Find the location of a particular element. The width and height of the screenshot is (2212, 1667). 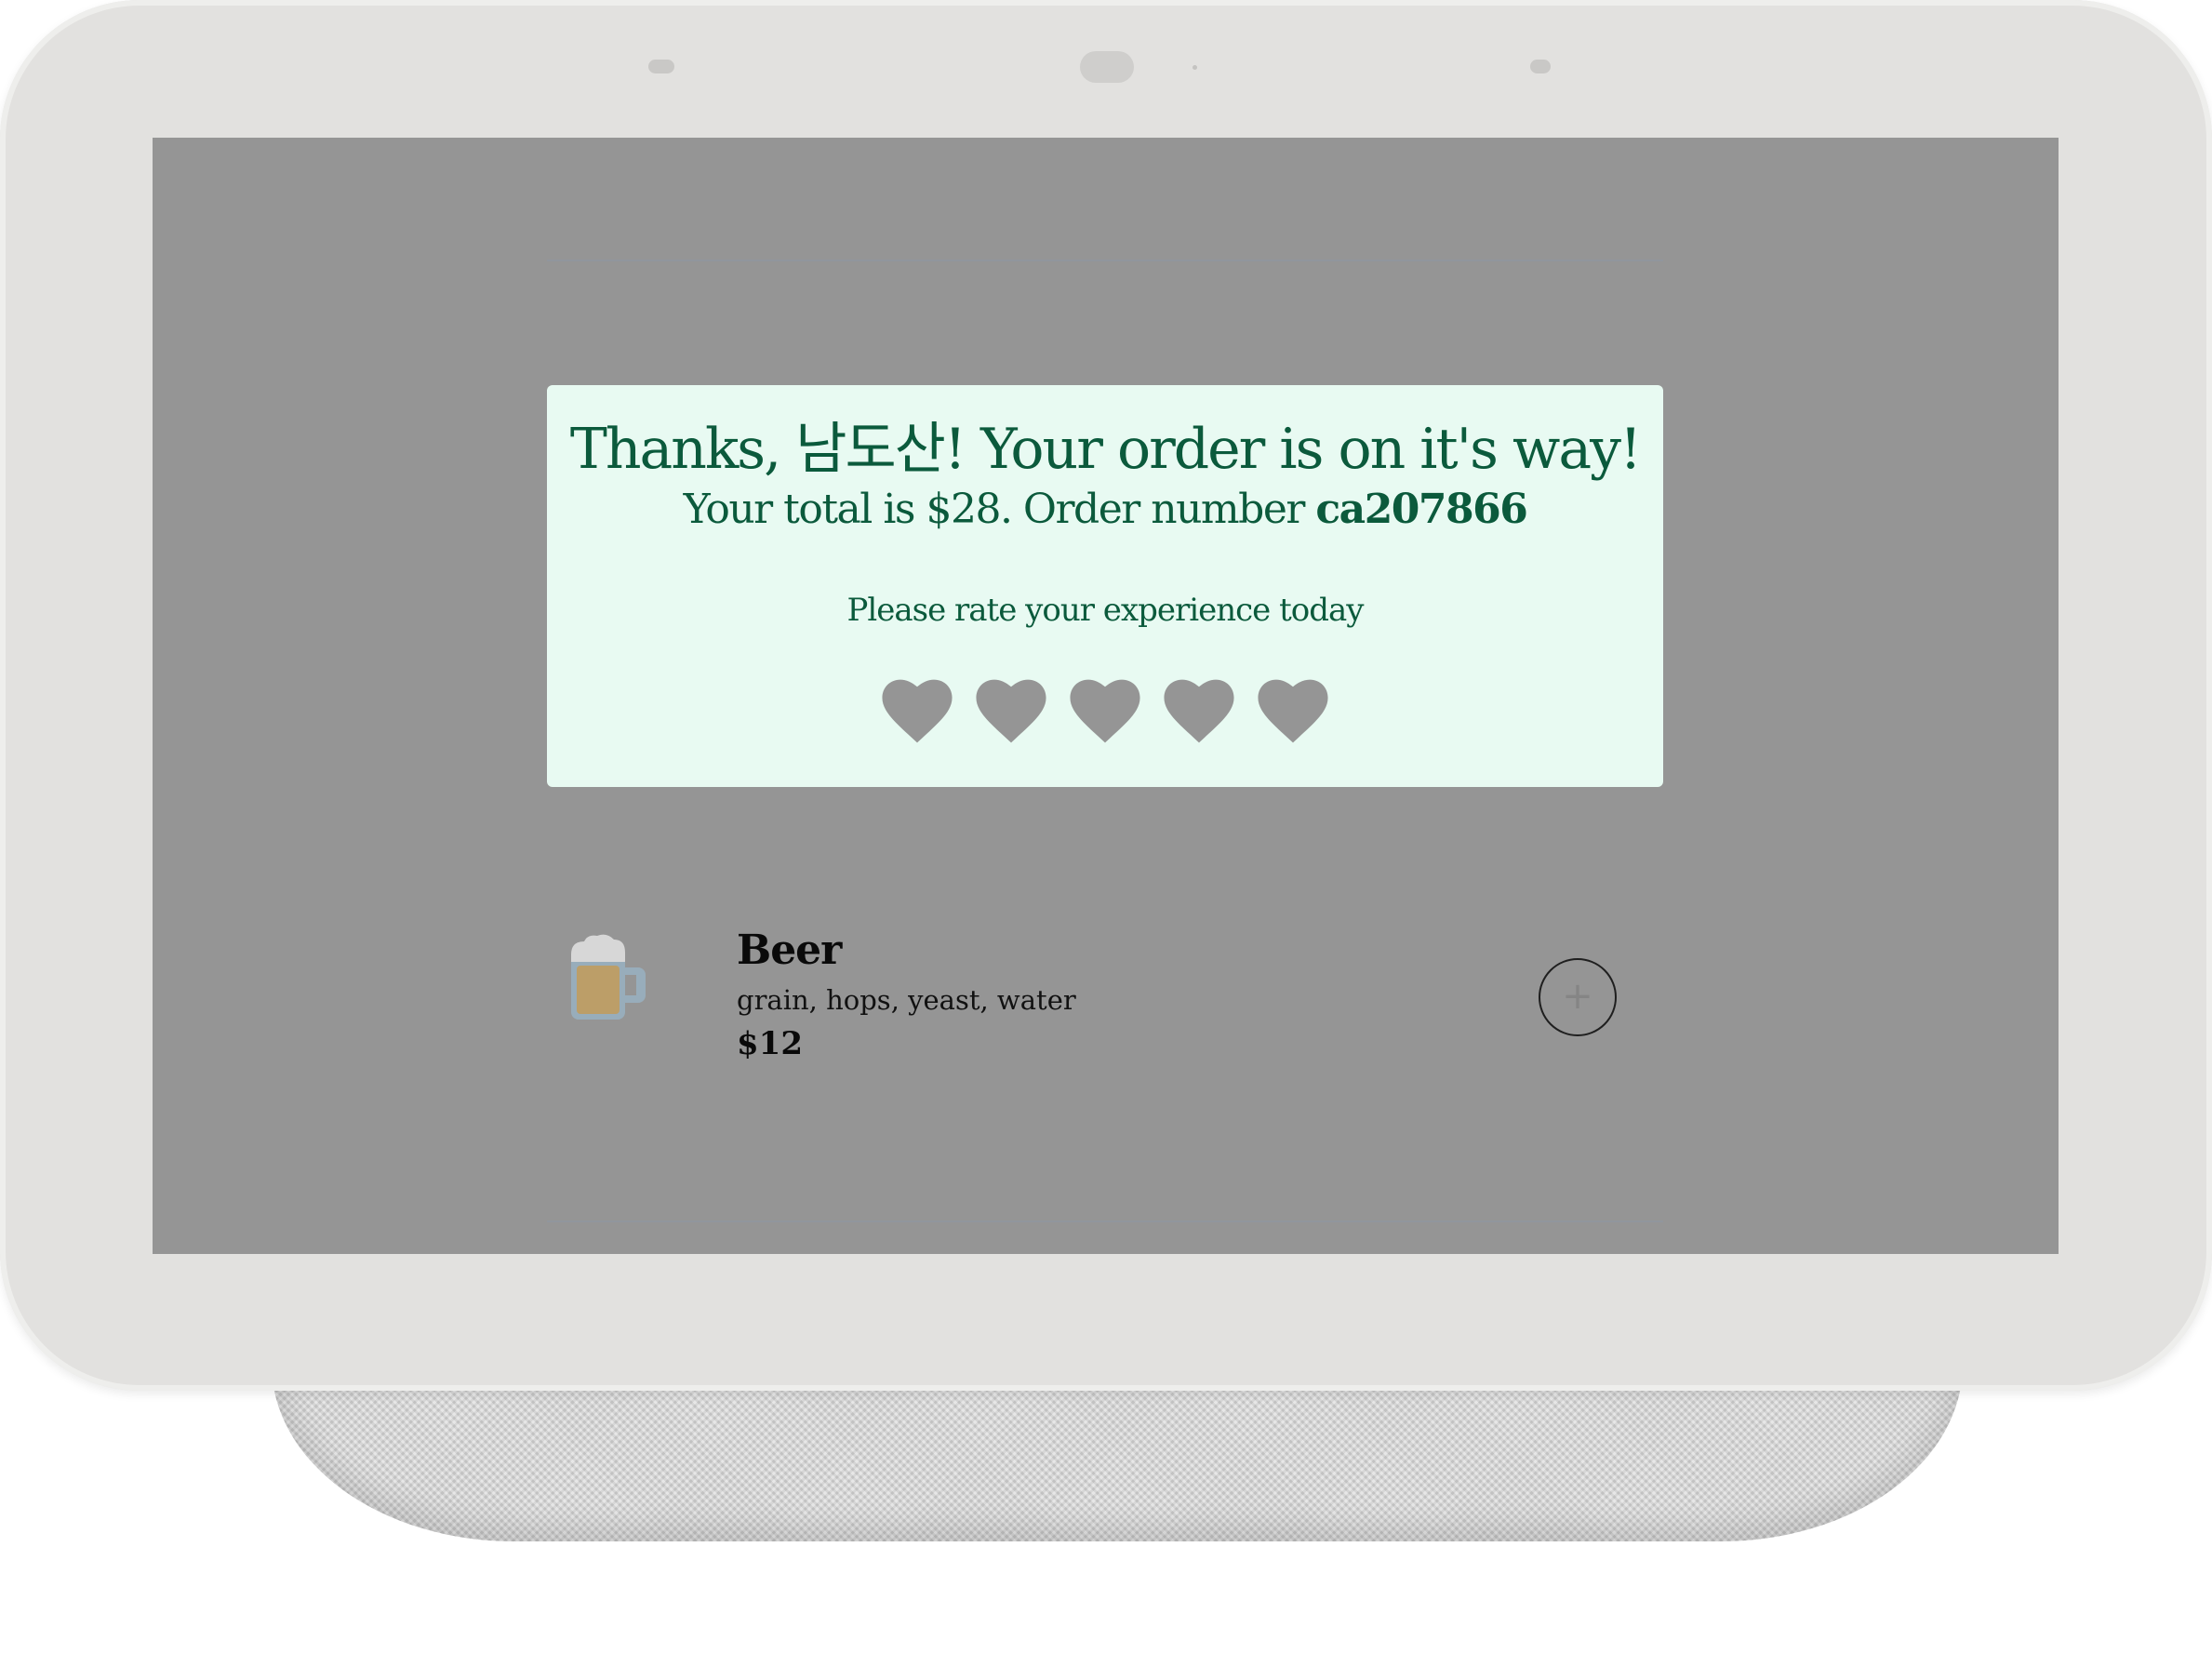

camera-icon is located at coordinates (1107, 67).